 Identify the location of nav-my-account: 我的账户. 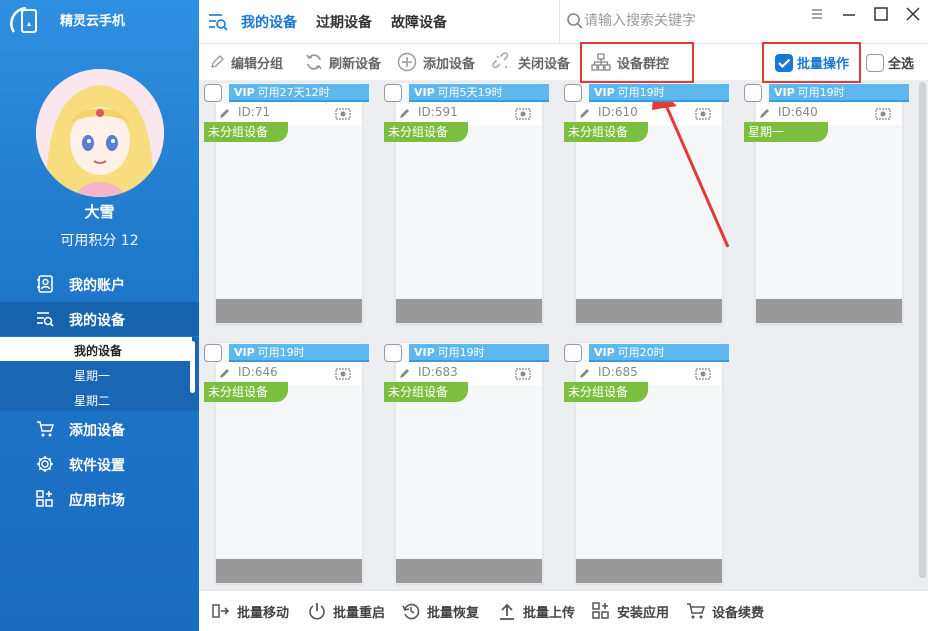
(99, 284).